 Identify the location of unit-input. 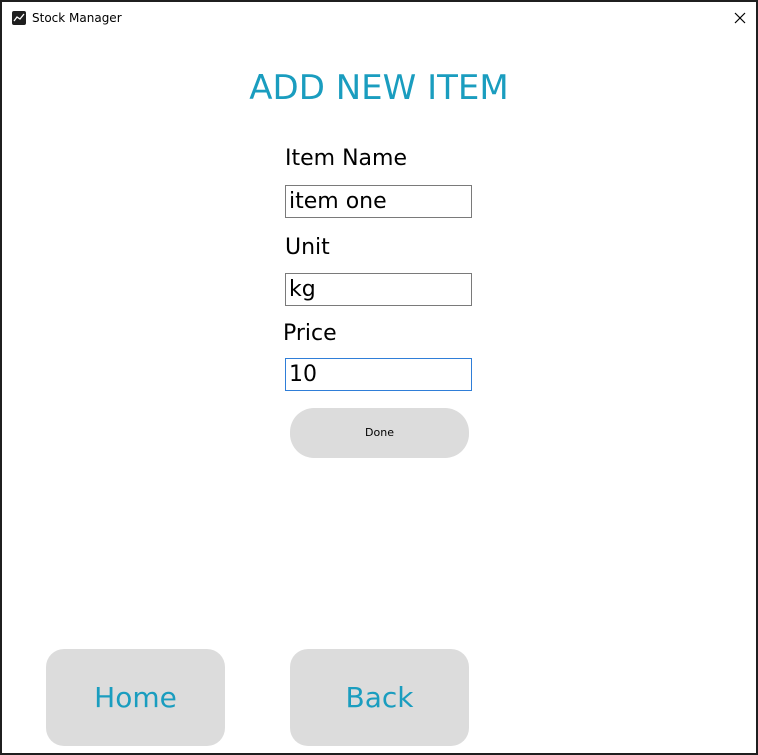
(378, 289).